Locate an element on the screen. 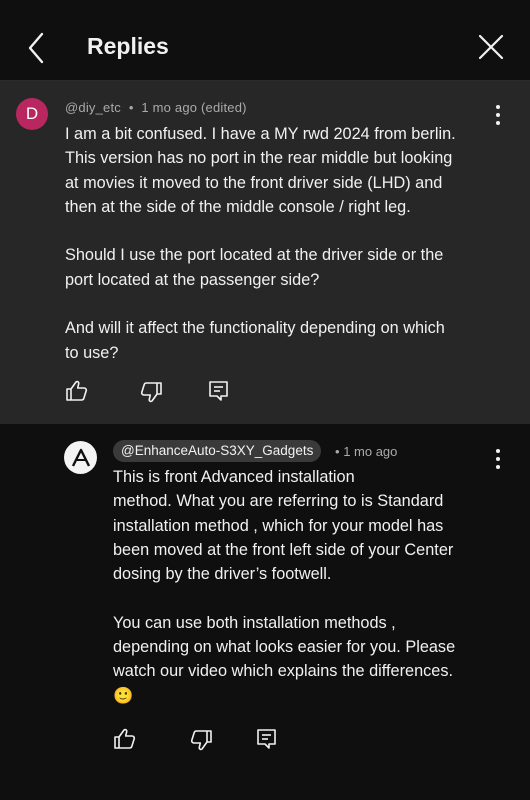 This screenshot has width=530, height=800. reply-author-badge: @EnhanceAuto-S3XY_Gadgets is located at coordinates (217, 451).